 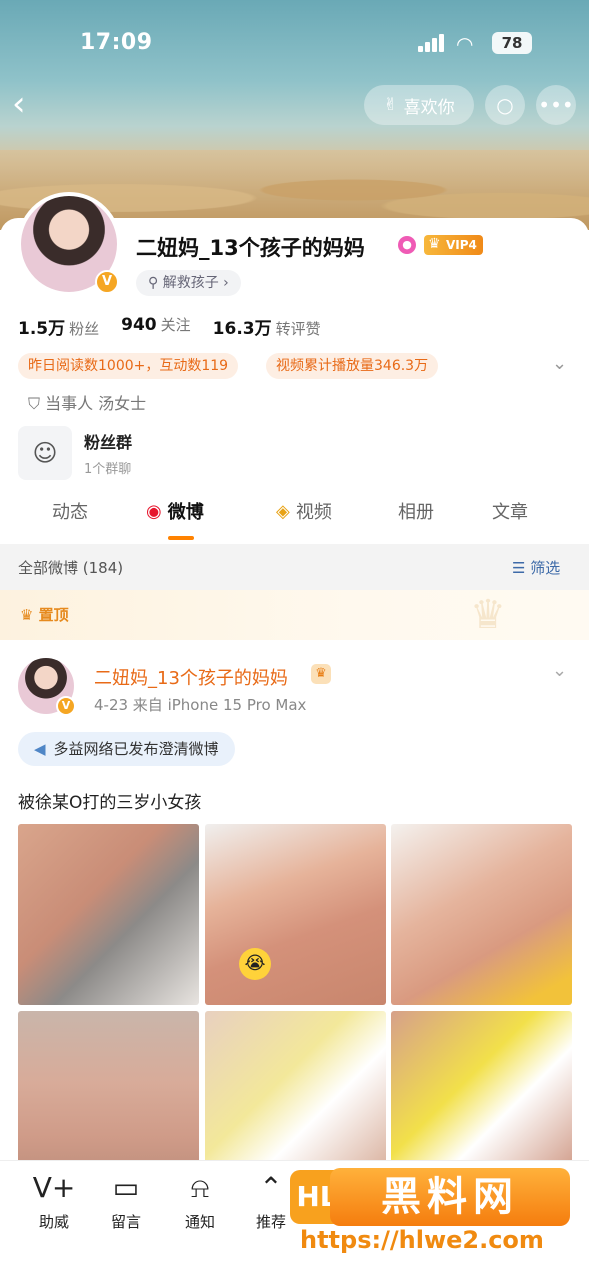 I want to click on profile-tabs: 动态 ◉ 微博 ◈ 视频 相册 文章, so click(x=294, y=520).